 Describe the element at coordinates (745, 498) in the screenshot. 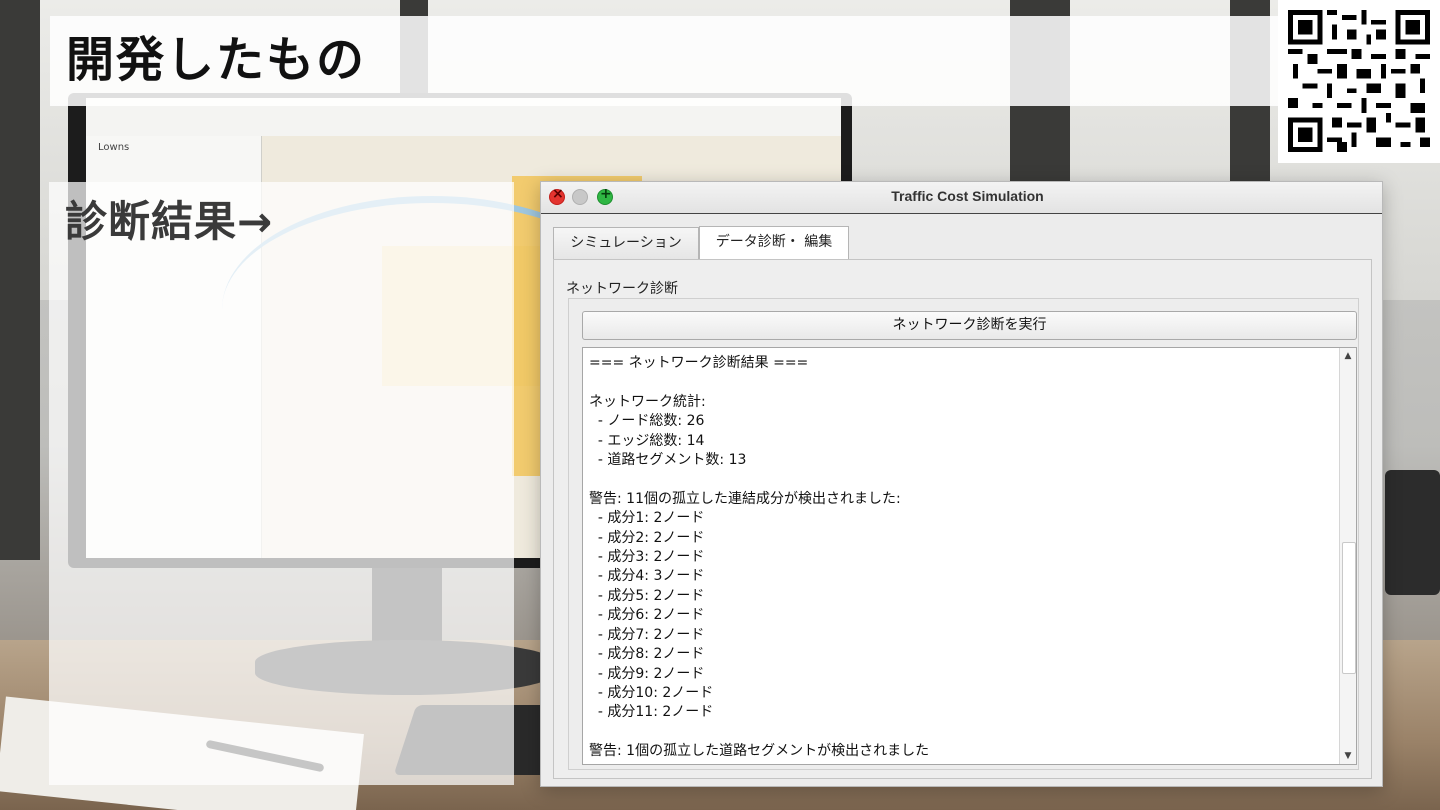

I see `output-line: 警告: 11個の孤立した連結成分が検出されました:` at that location.